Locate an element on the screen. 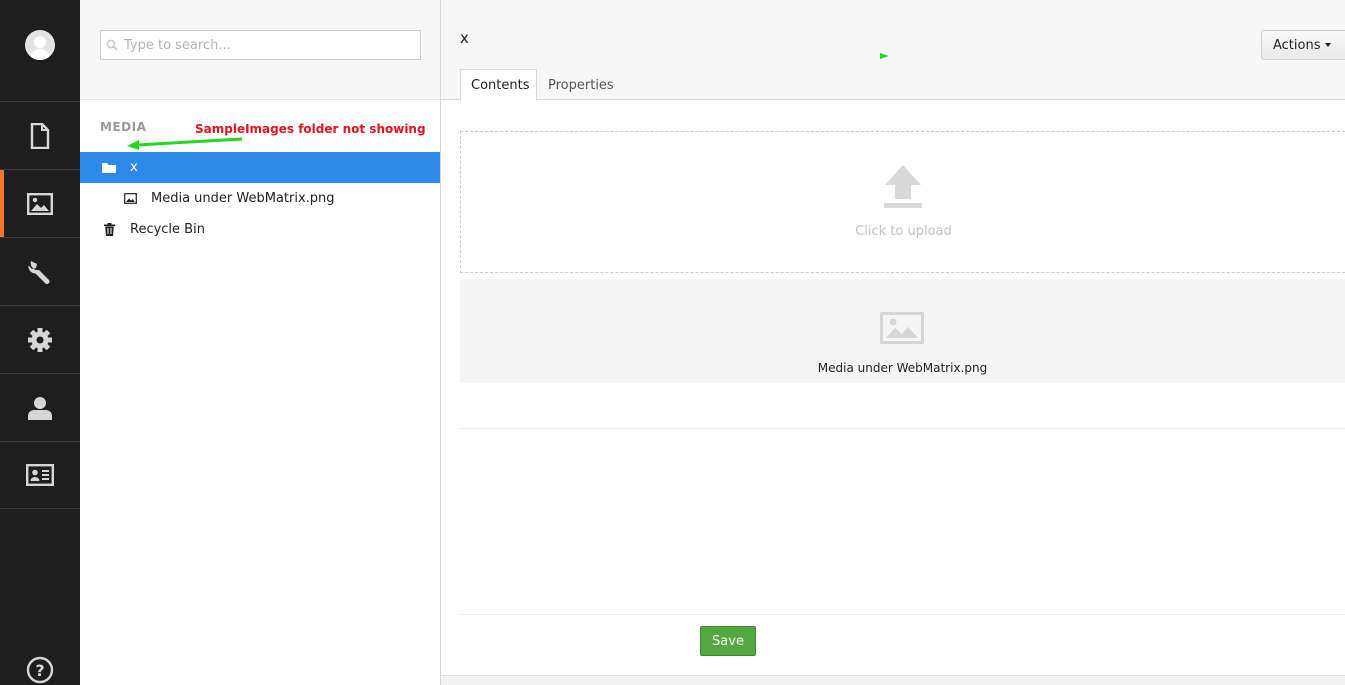 This screenshot has width=1345, height=685. section-users is located at coordinates (40, 407).